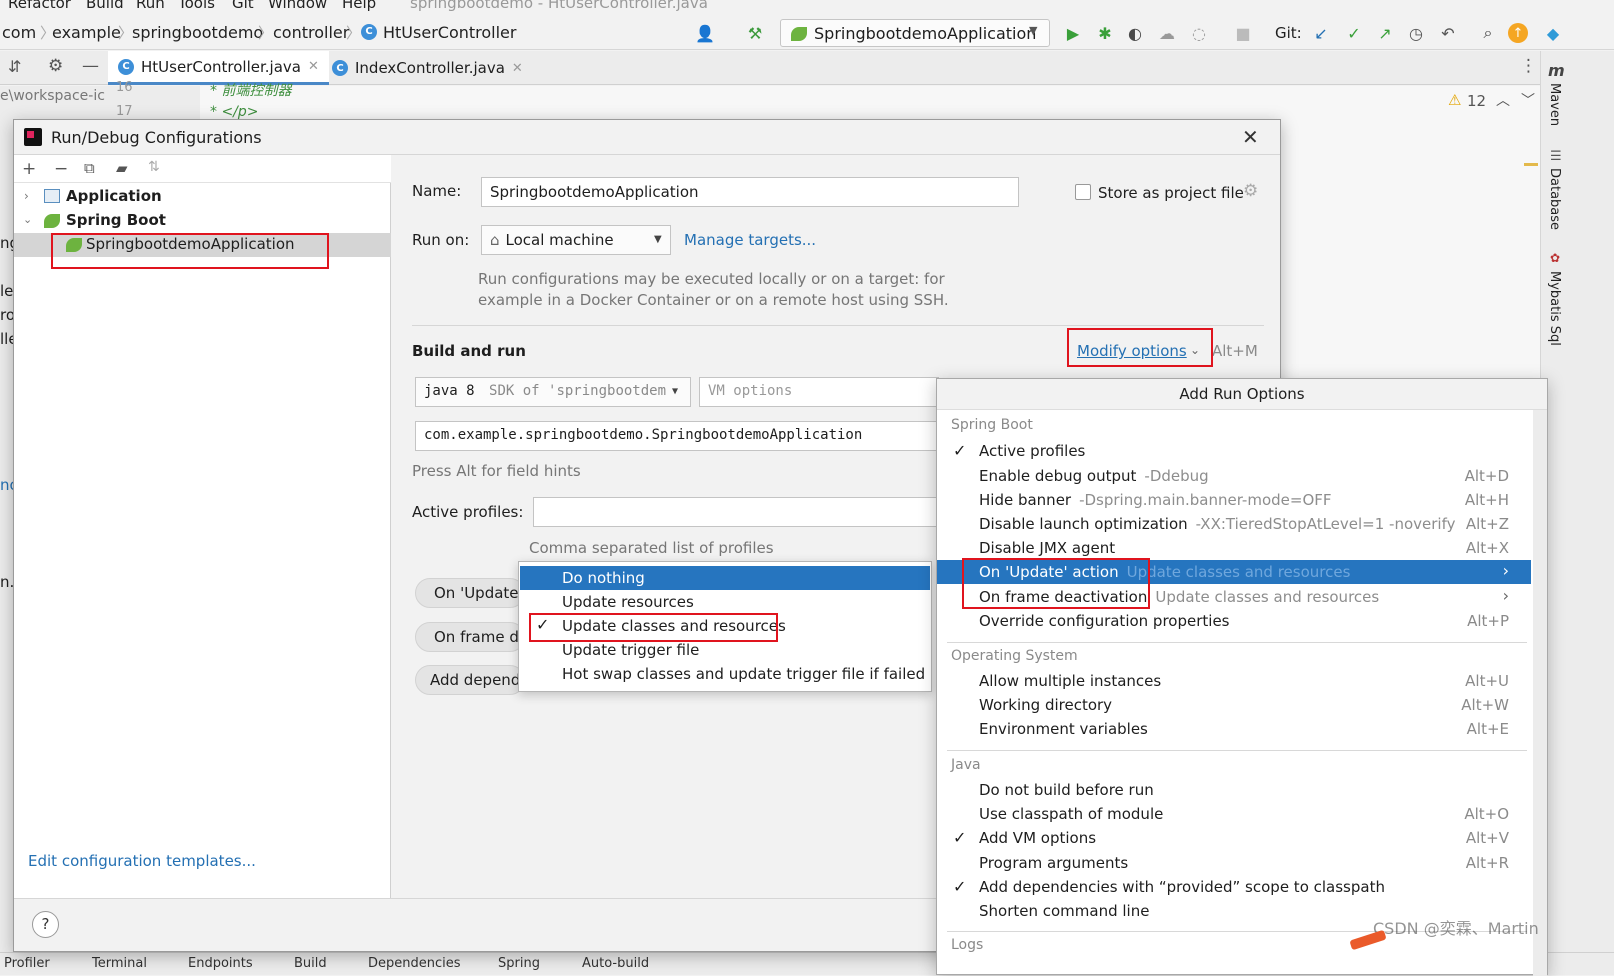  What do you see at coordinates (1448, 33) in the screenshot?
I see `rollback-icon: ↶` at bounding box center [1448, 33].